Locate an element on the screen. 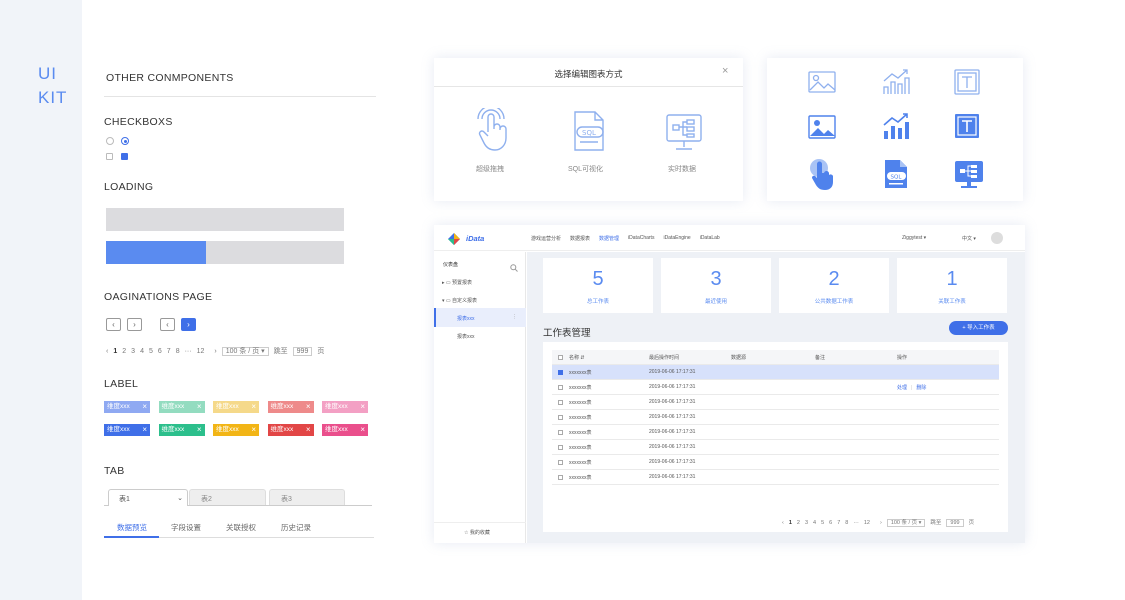 The image size is (1125, 600). subtab-auth: 关联授权 is located at coordinates (241, 527).